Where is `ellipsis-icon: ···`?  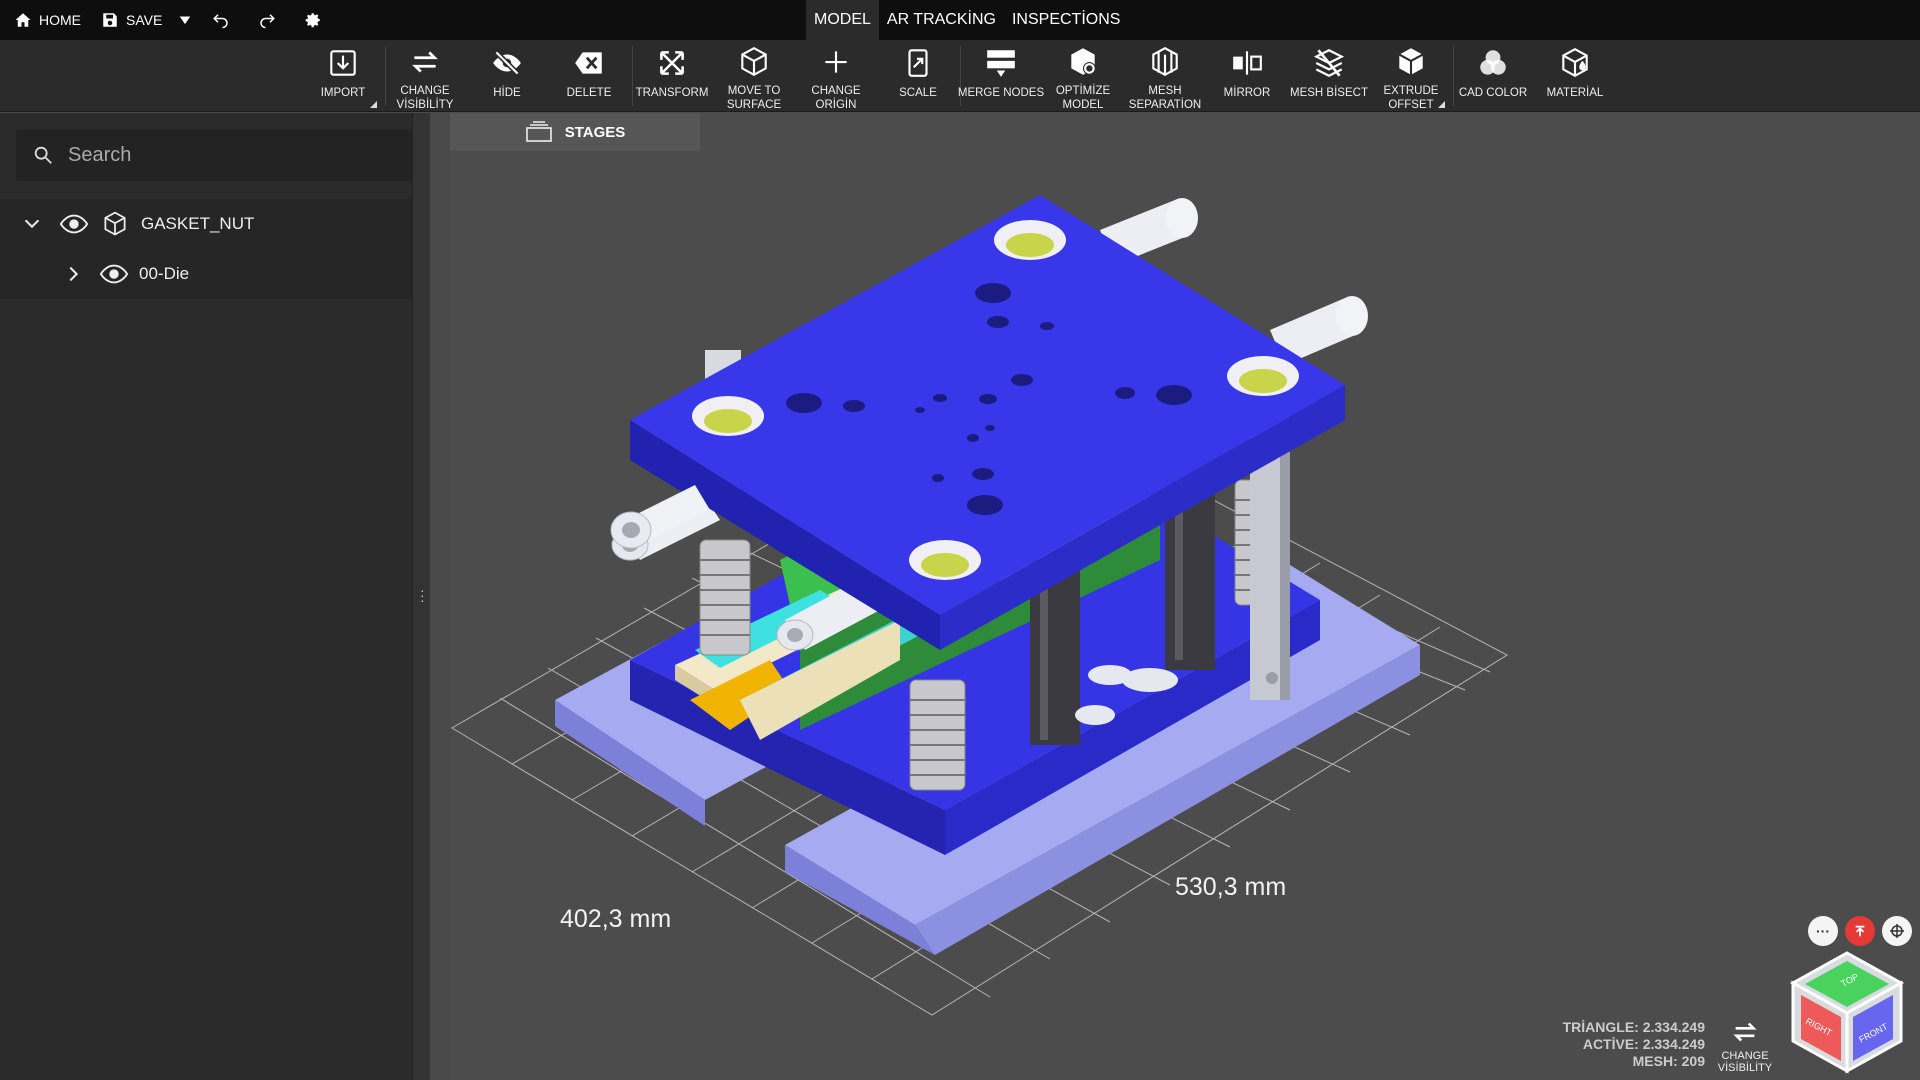 ellipsis-icon: ··· is located at coordinates (1823, 931).